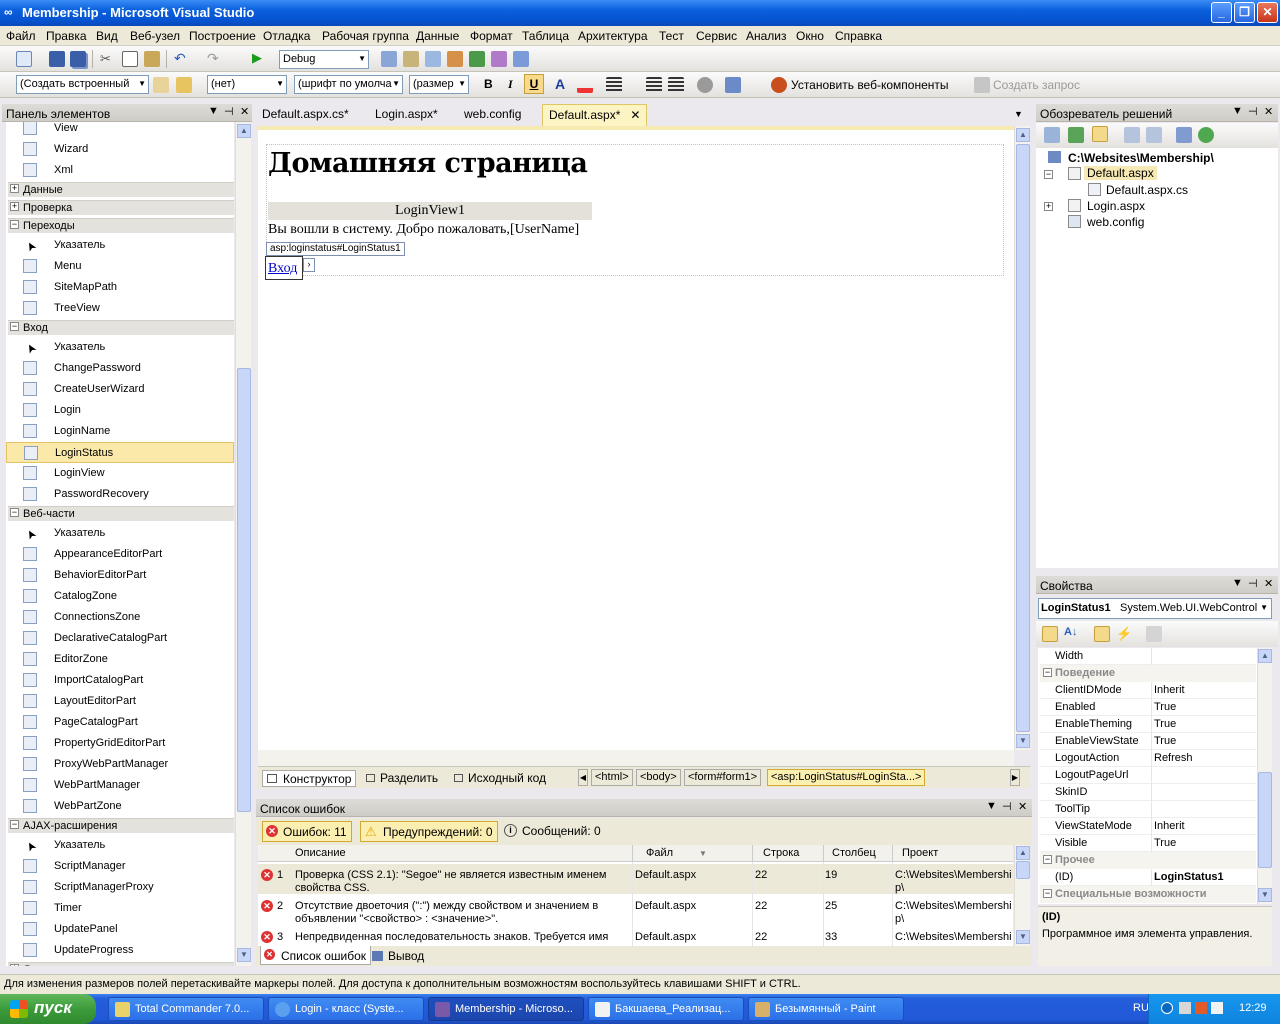  I want to click on breadcrumb-right-icon: ▶, so click(1015, 777).